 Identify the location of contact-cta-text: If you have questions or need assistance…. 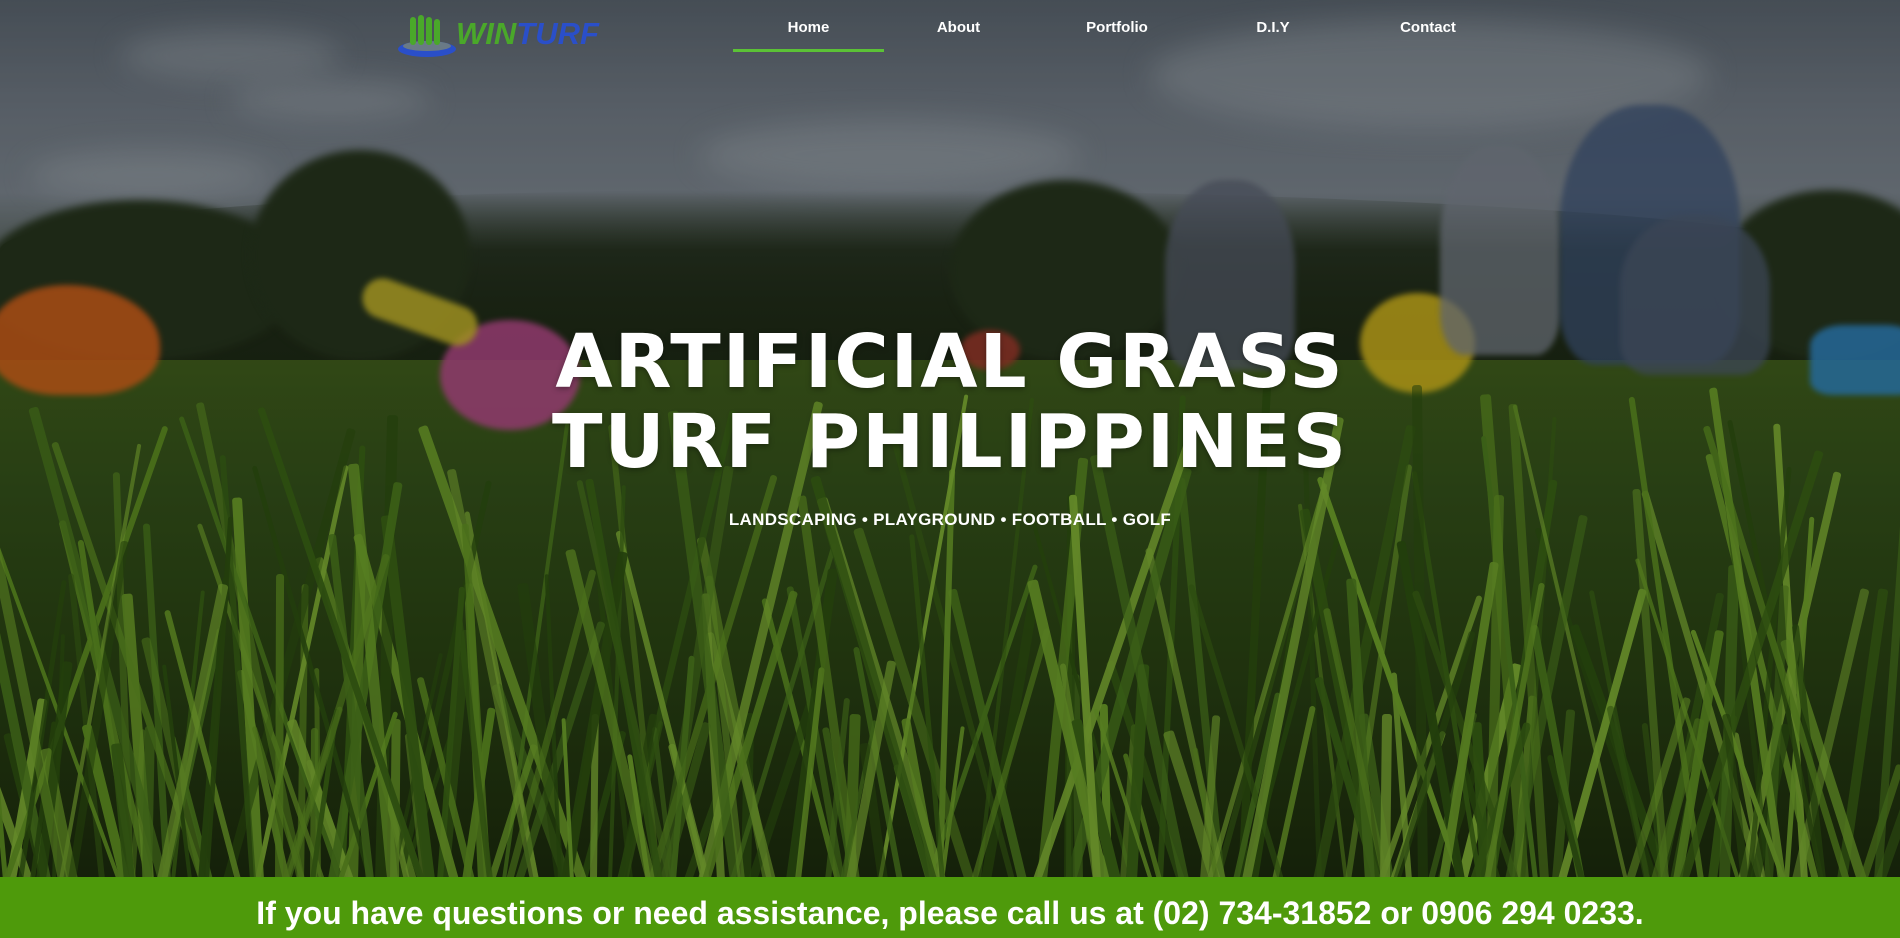
(950, 913).